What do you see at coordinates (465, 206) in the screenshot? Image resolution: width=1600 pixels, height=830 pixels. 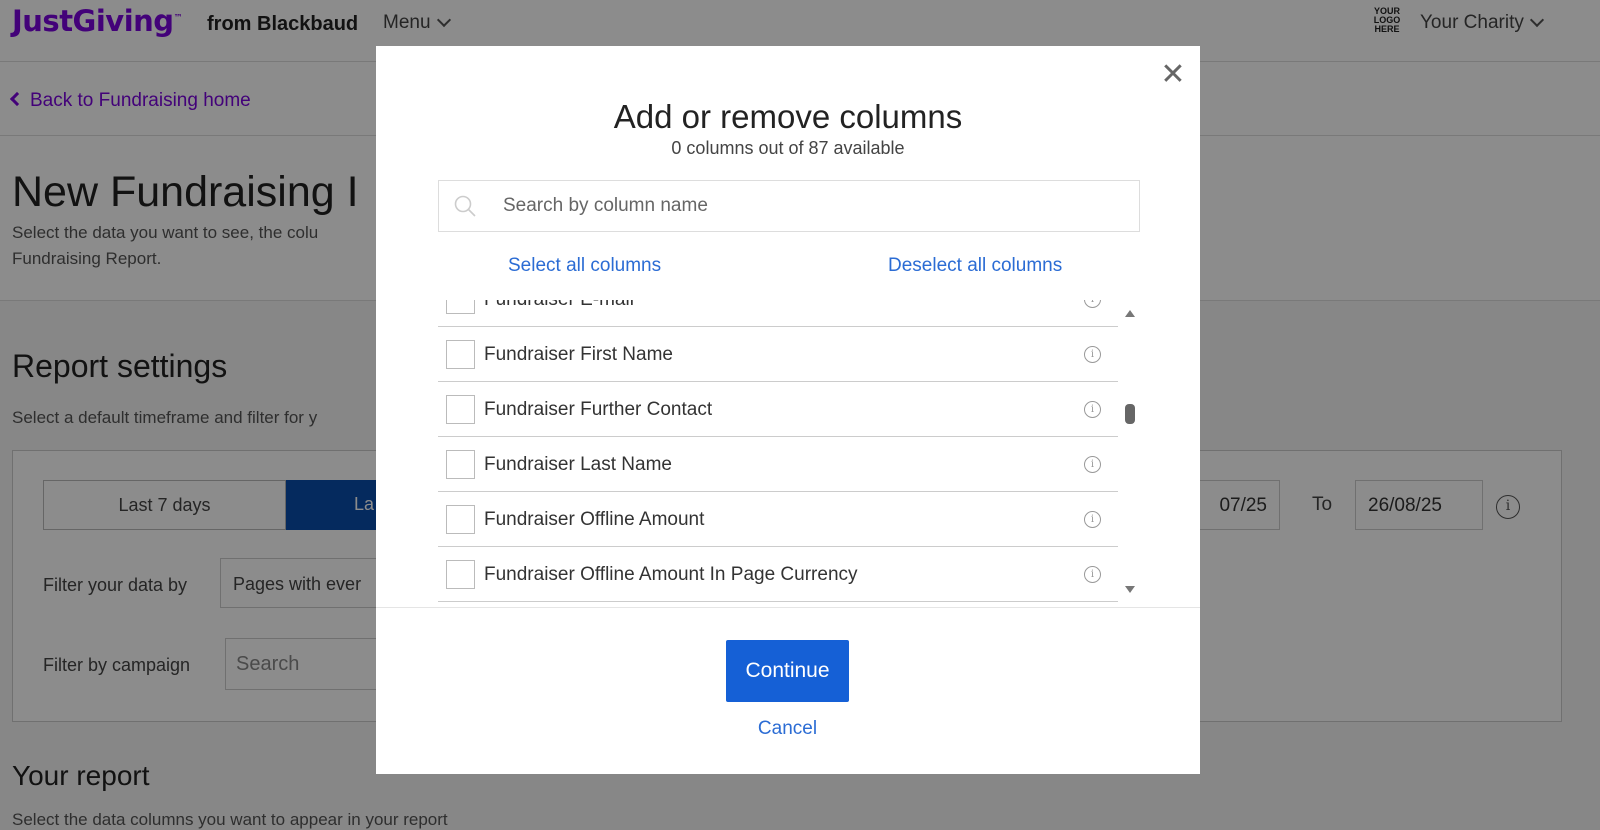 I see `search-icon` at bounding box center [465, 206].